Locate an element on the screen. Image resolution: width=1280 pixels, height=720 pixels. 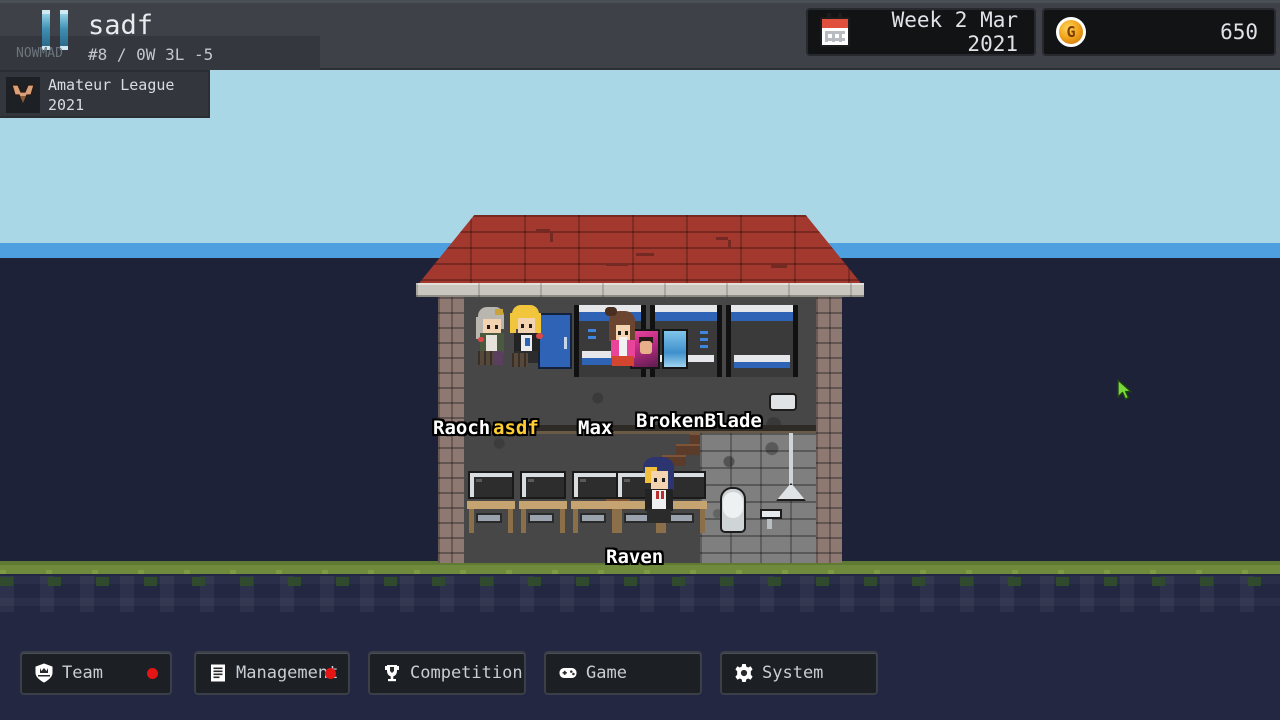
nav-label-management: Management is located at coordinates (287, 673).